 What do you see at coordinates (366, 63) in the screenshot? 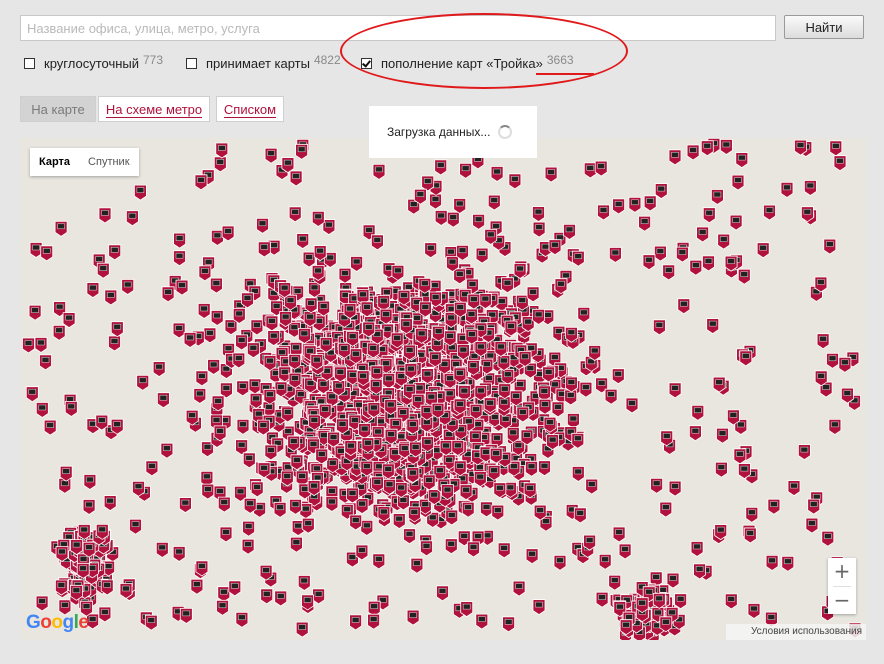
I see `filter-troika-checkbox` at bounding box center [366, 63].